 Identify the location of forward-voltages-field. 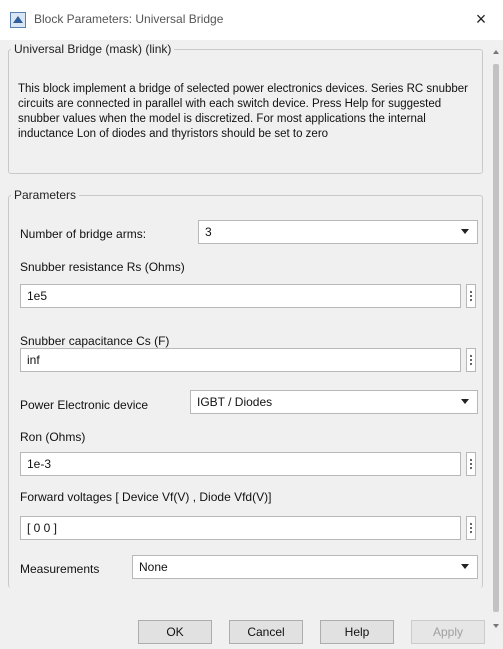
(240, 528).